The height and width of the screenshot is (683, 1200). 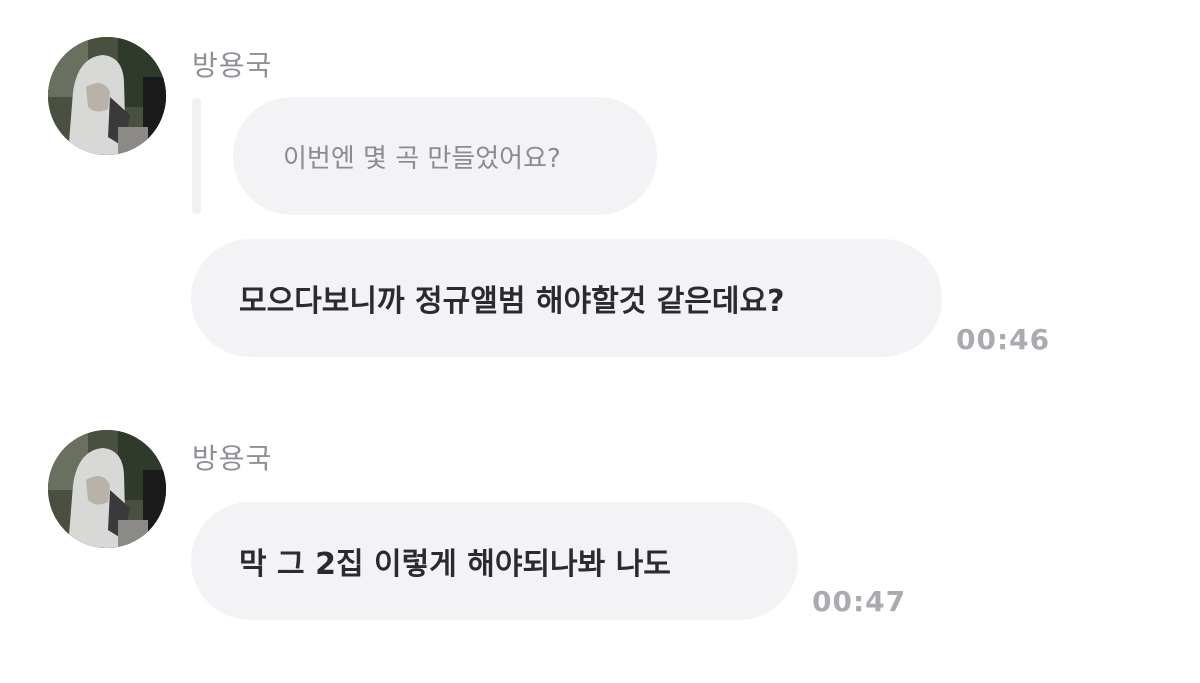 I want to click on message-text: 막 그 2집 이렇게 해야되나봐 나도, so click(x=455, y=564).